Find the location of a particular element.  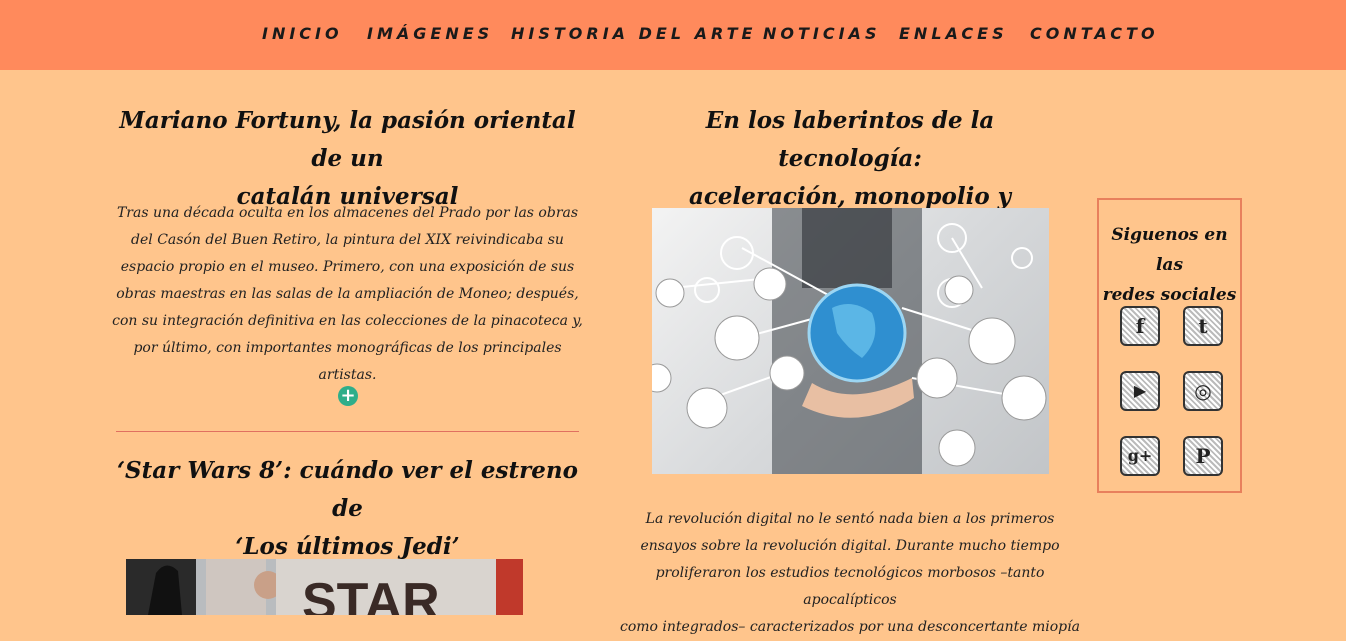

nav-inicio: INICIO is located at coordinates (302, 33).